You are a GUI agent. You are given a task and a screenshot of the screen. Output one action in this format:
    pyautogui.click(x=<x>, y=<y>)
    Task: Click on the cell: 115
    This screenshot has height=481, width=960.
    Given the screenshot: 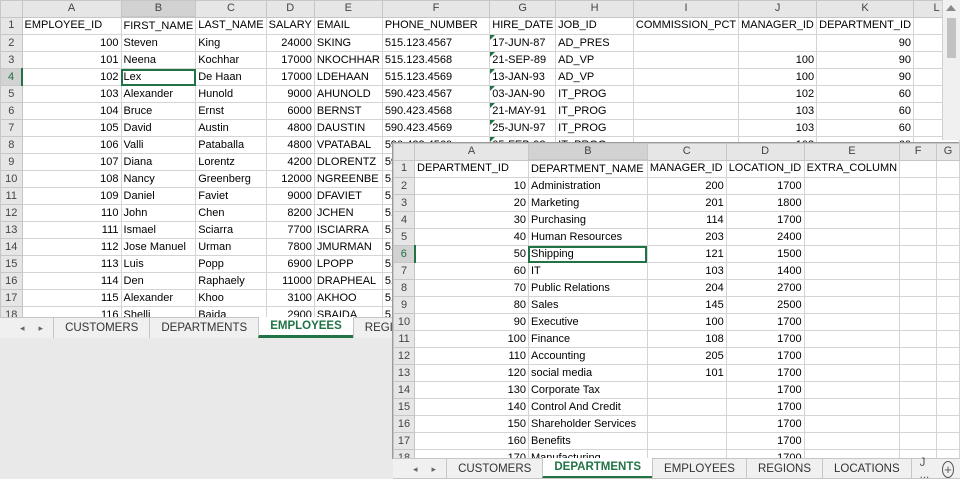 What is the action you would take?
    pyautogui.click(x=71, y=298)
    